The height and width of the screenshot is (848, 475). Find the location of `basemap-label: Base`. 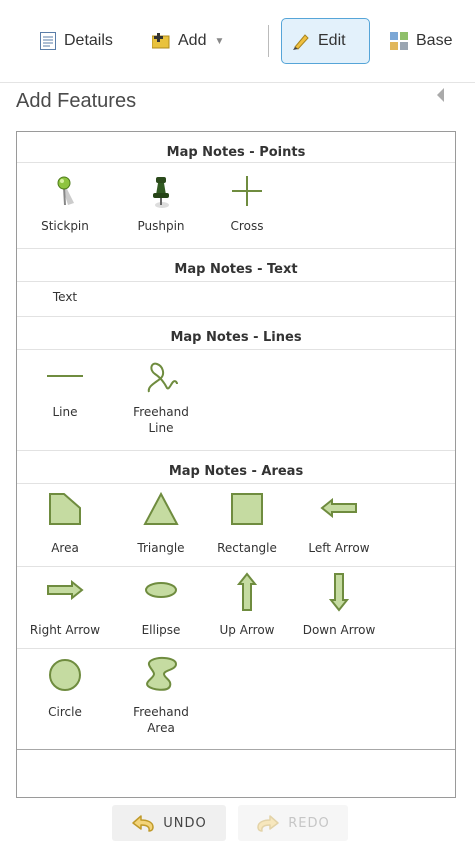

basemap-label: Base is located at coordinates (434, 40).